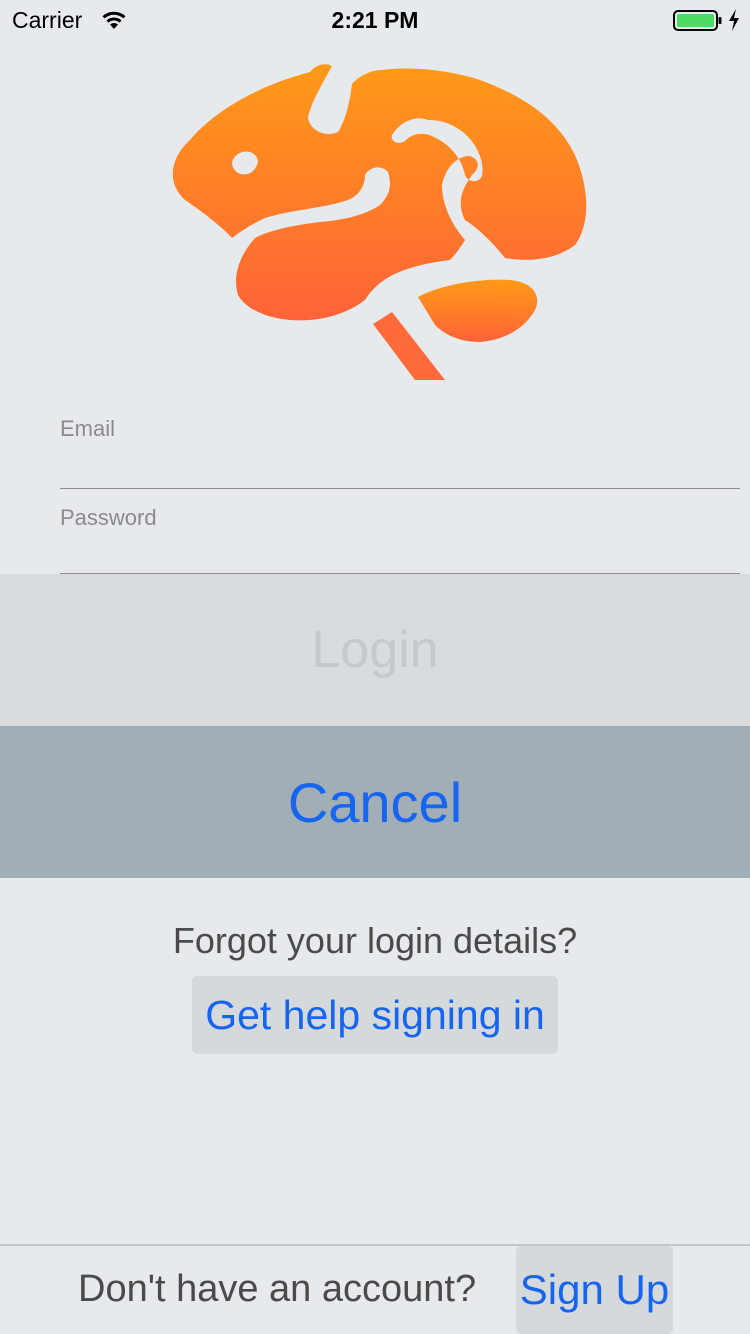  Describe the element at coordinates (379, 222) in the screenshot. I see `brain-logo-icon` at that location.